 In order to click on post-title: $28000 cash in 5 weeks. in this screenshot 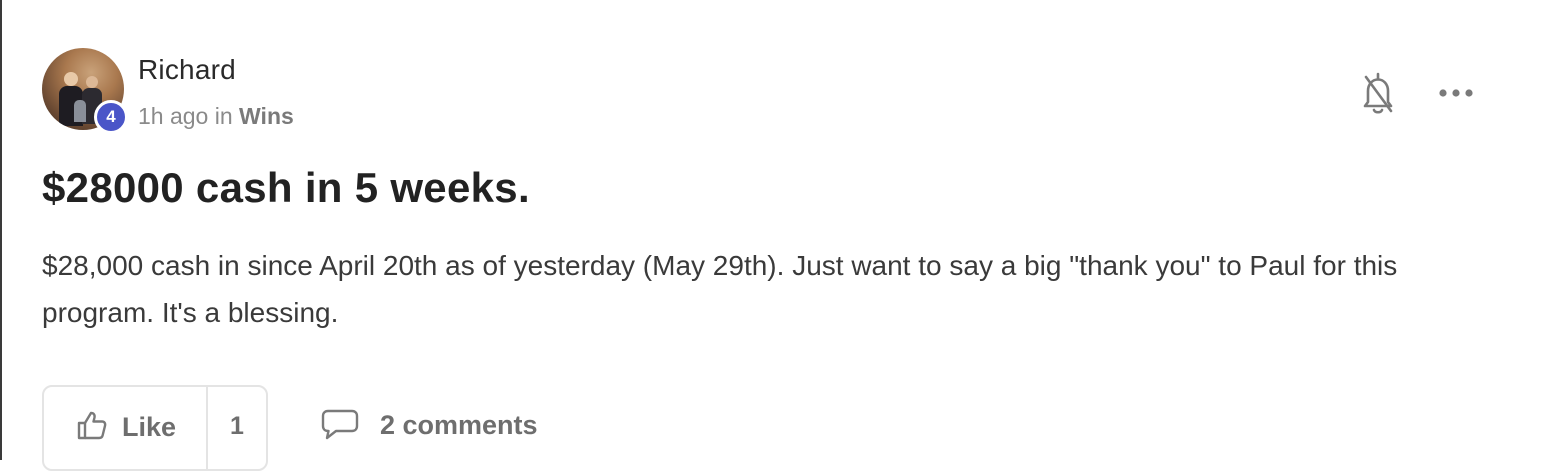, I will do `click(286, 188)`.